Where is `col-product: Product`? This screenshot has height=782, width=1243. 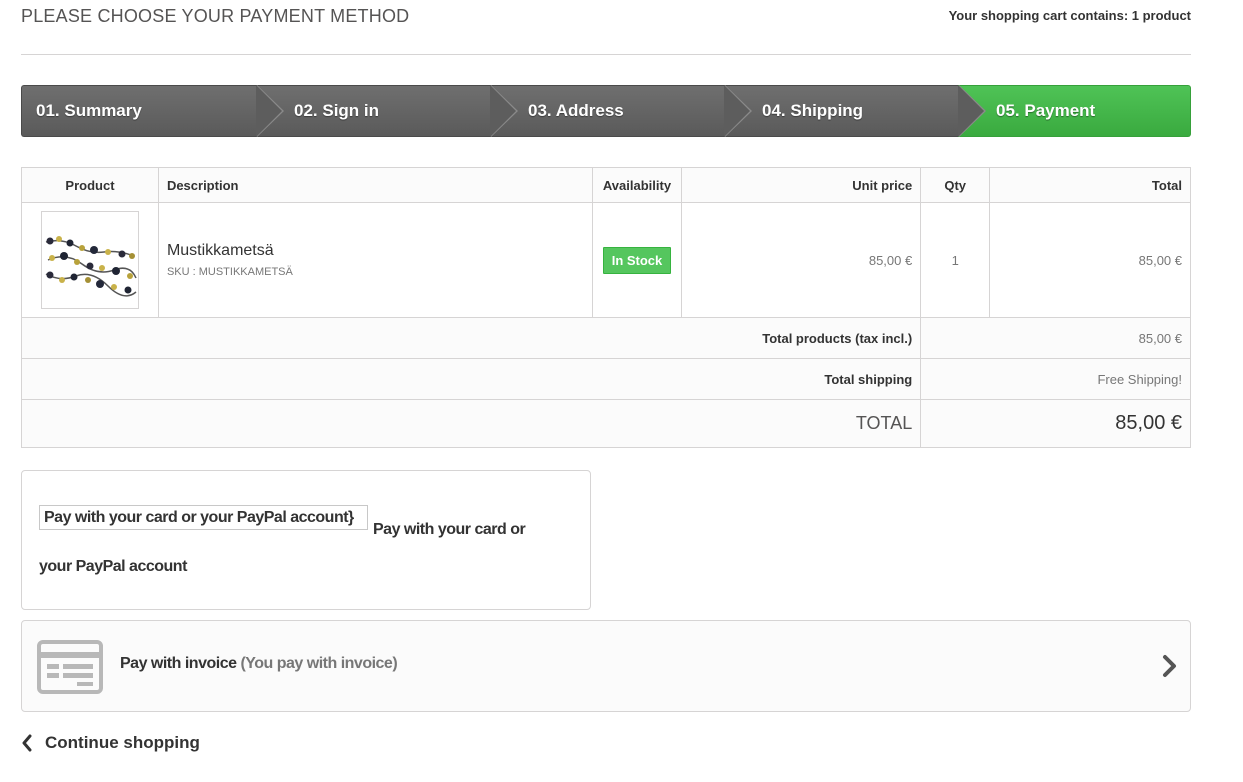
col-product: Product is located at coordinates (90, 185).